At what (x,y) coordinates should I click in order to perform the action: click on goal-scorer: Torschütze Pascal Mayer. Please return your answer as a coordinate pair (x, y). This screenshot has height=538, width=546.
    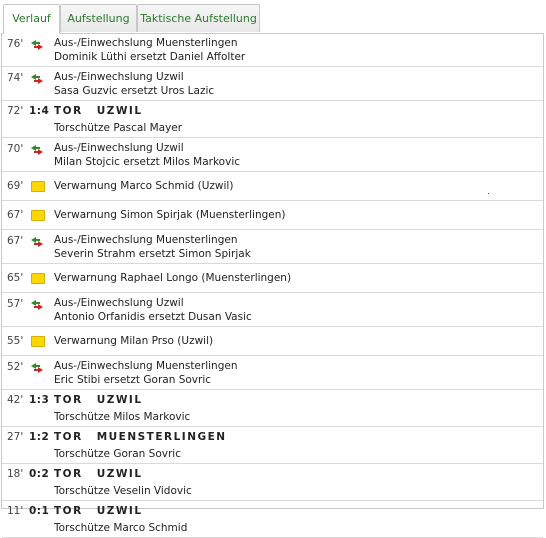
    Looking at the image, I should click on (118, 128).